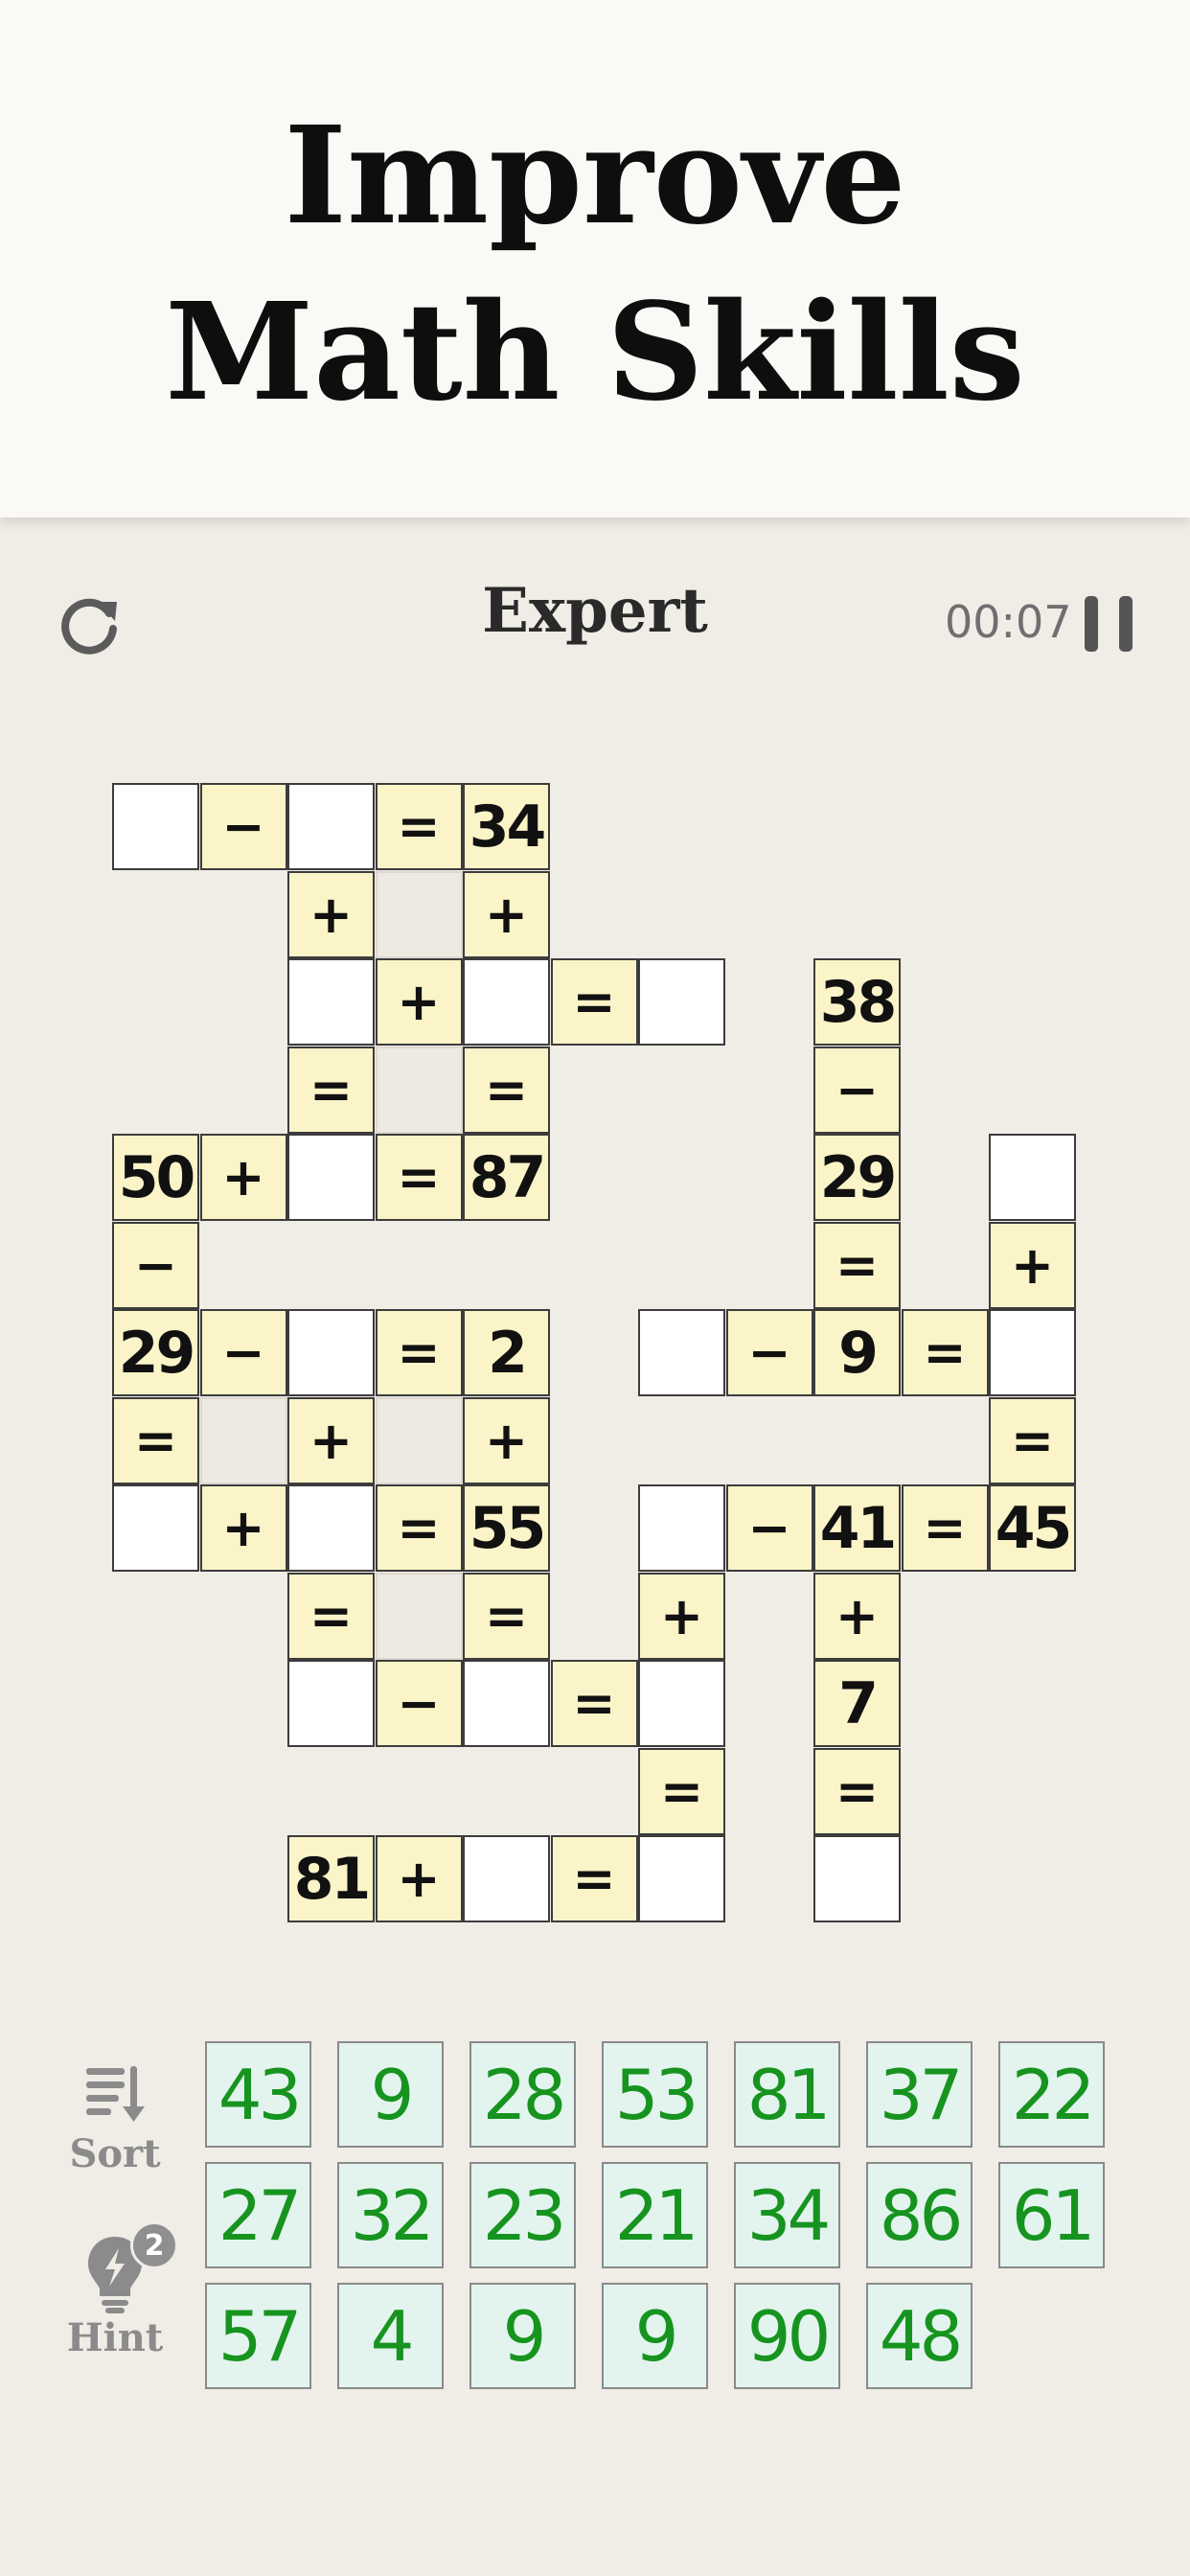 The width and height of the screenshot is (1190, 2576). What do you see at coordinates (857, 1002) in the screenshot?
I see `clue-number-cell: 38` at bounding box center [857, 1002].